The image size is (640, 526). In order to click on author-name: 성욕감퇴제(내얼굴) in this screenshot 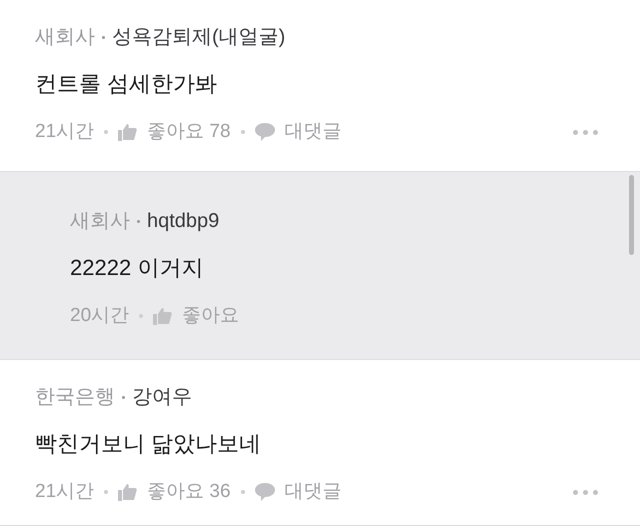, I will do `click(199, 37)`.